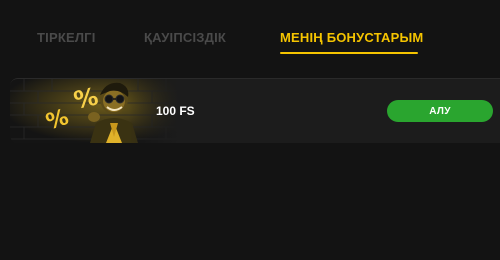 The image size is (500, 260). I want to click on bonus-image: % %, so click(95, 111).